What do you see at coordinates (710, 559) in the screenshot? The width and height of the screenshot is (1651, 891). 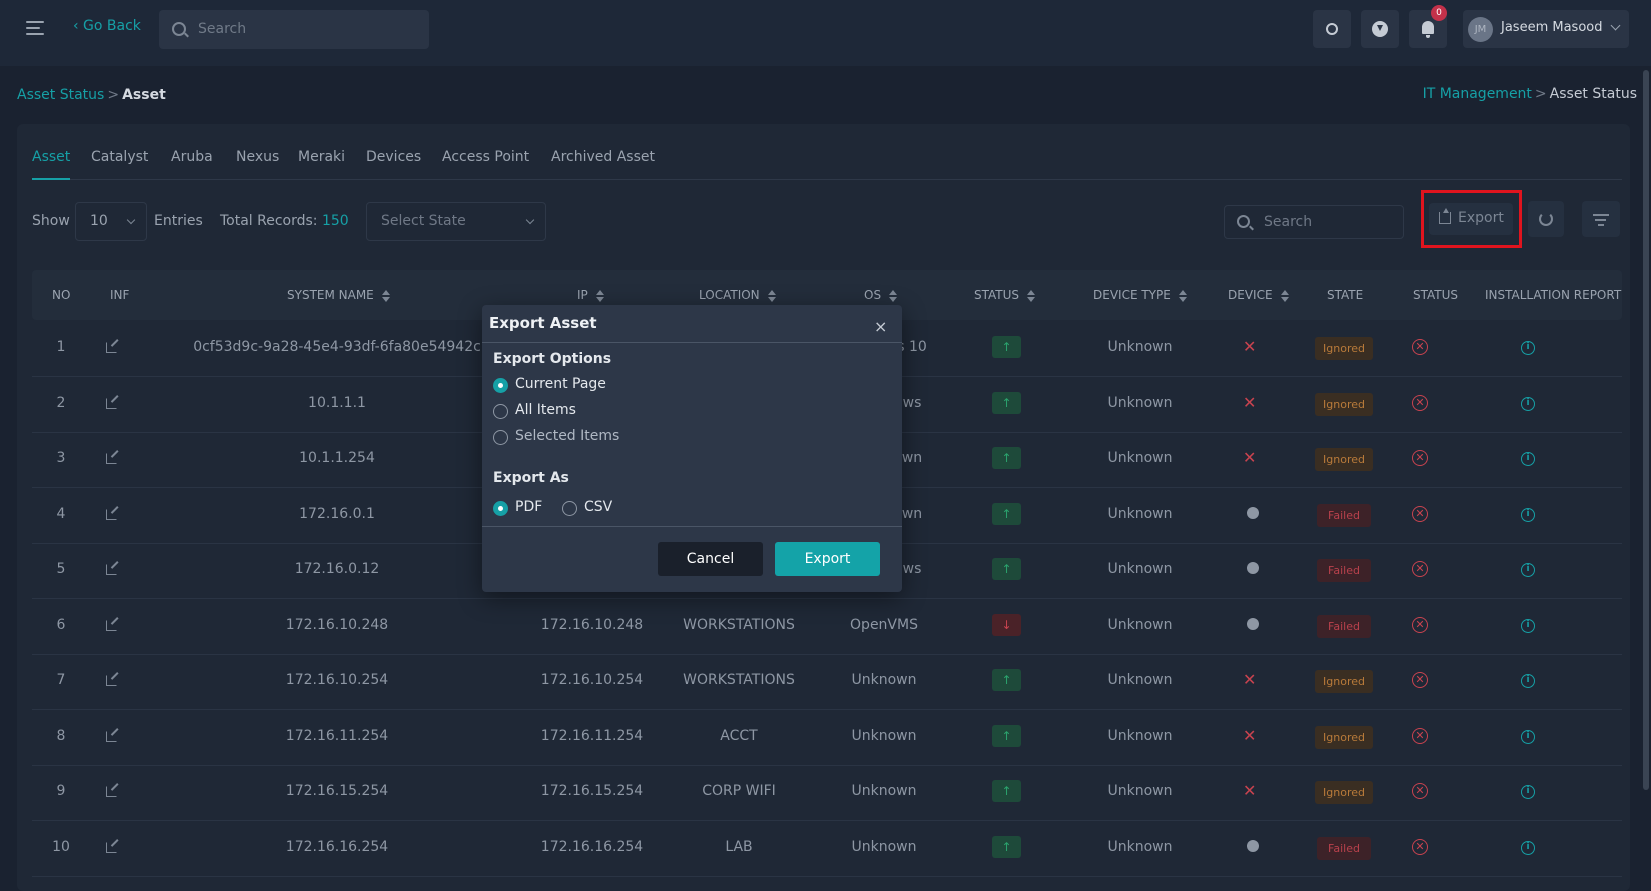 I see `cancel-button: Cancel` at bounding box center [710, 559].